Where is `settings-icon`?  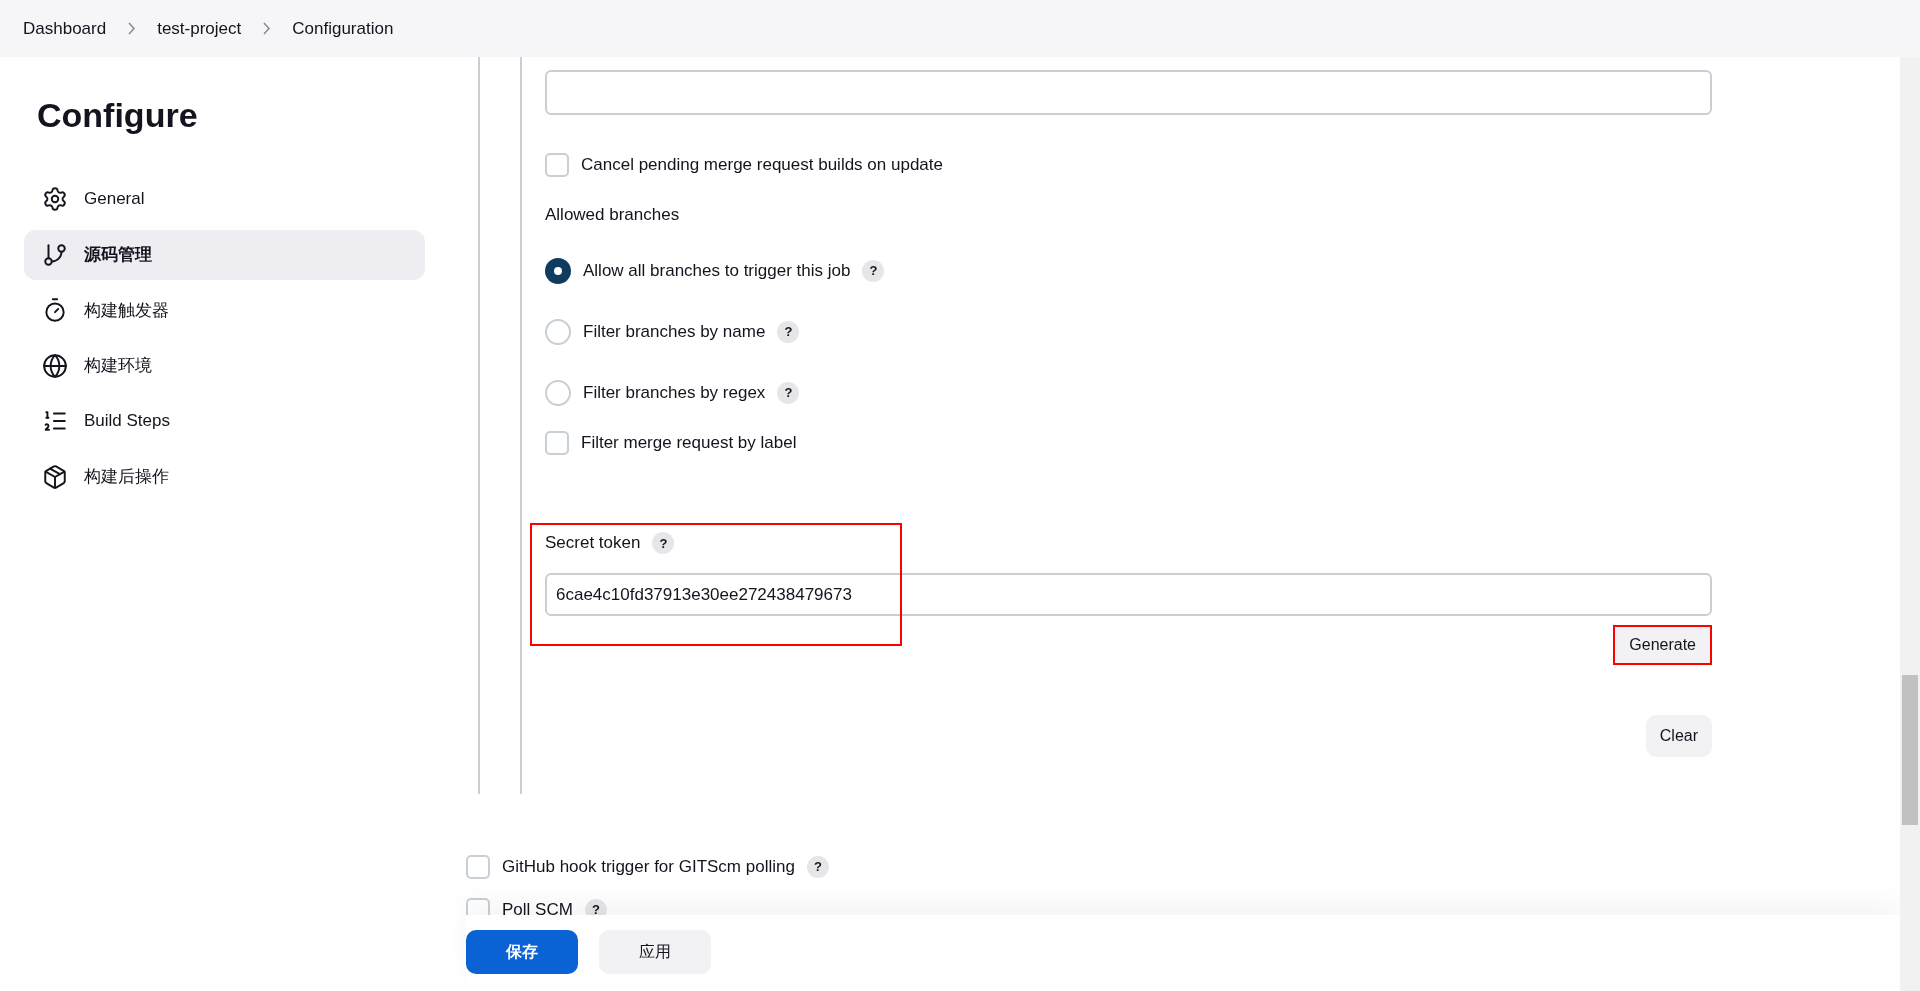 settings-icon is located at coordinates (55, 199).